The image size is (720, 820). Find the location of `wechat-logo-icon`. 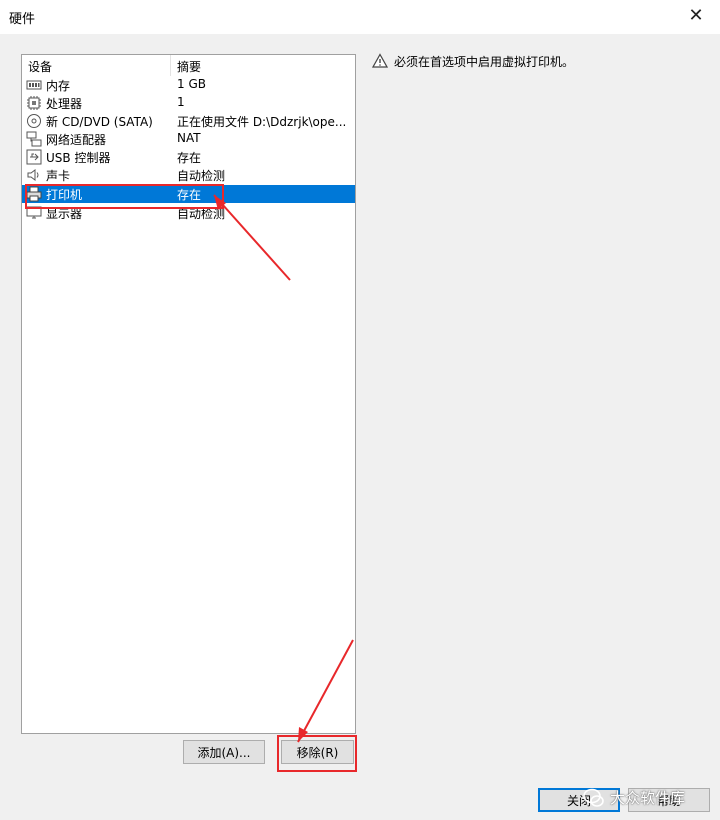

wechat-logo-icon is located at coordinates (594, 798).